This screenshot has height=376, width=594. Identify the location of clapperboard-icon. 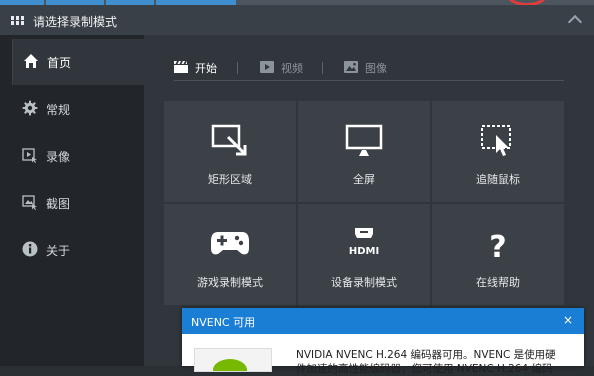
(181, 67).